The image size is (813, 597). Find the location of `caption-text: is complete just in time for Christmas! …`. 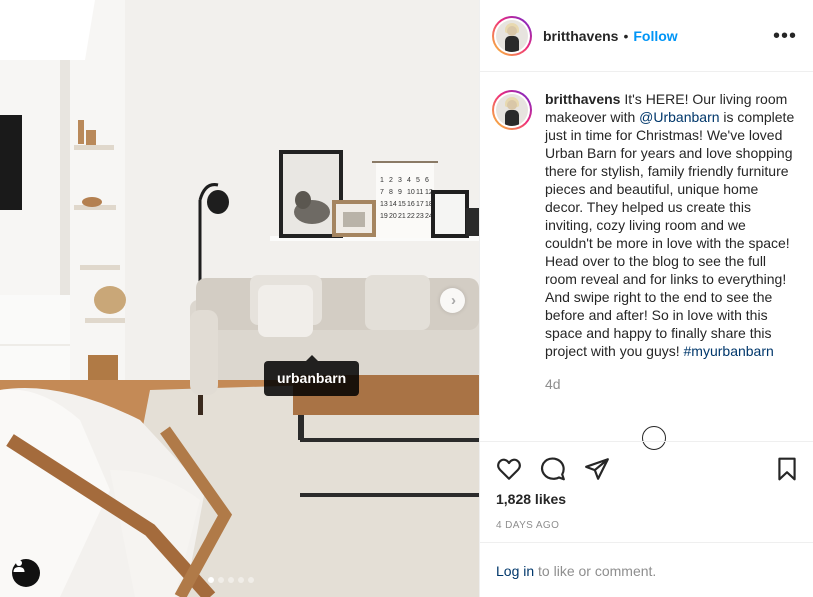

caption-text: is complete just in time for Christmas! … is located at coordinates (670, 234).